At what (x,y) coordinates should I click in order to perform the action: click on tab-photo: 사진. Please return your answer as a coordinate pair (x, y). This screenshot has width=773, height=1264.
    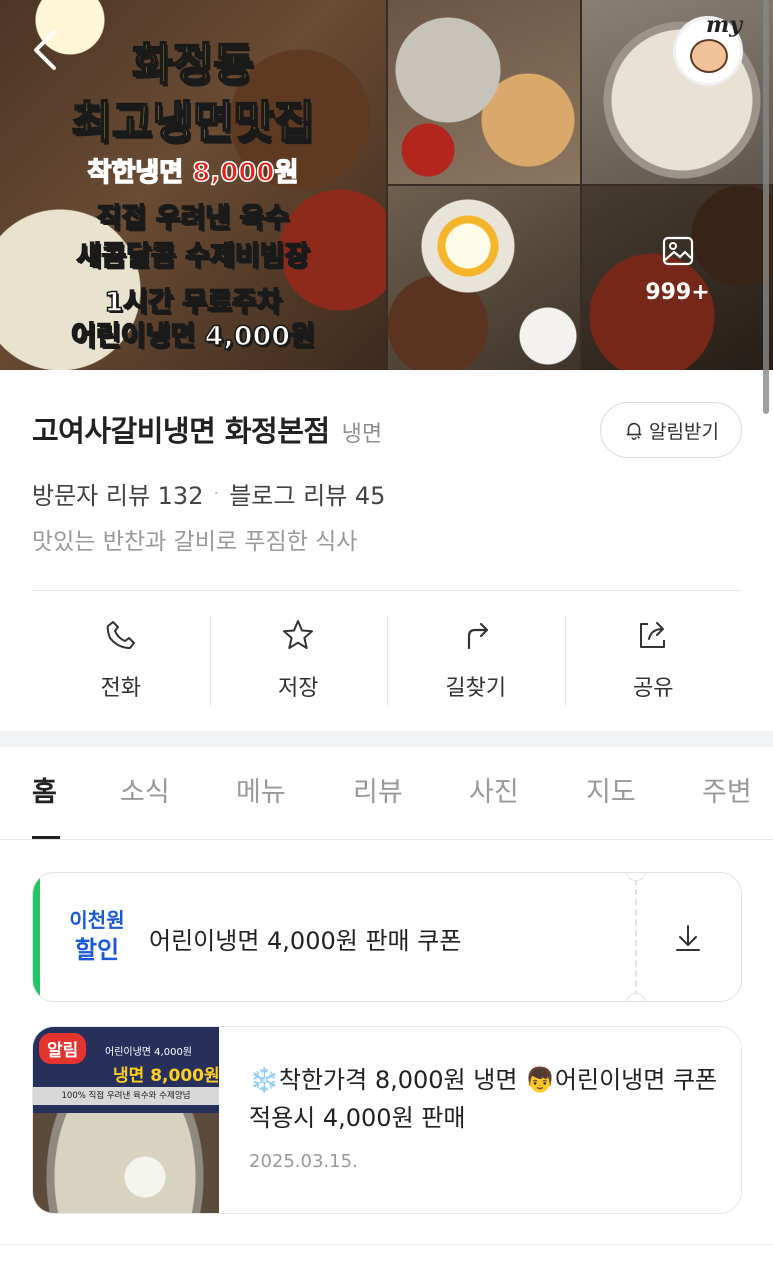
    Looking at the image, I should click on (494, 789).